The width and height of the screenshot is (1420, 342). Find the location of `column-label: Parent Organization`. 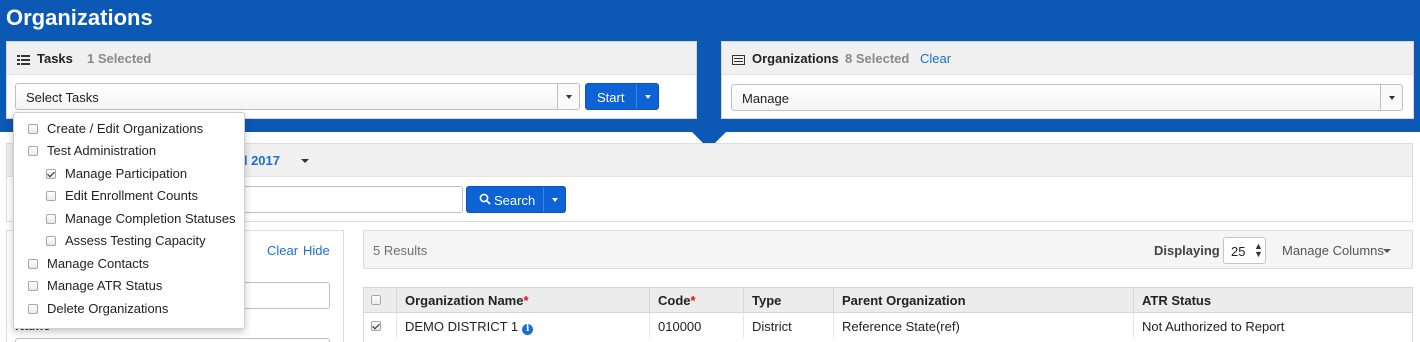

column-label: Parent Organization is located at coordinates (904, 300).